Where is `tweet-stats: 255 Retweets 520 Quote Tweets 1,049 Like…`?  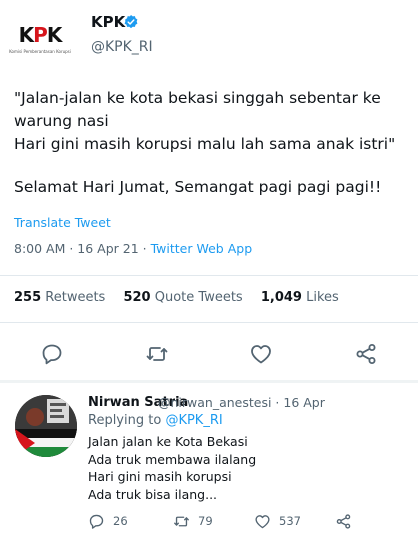 tweet-stats: 255 Retweets 520 Quote Tweets 1,049 Like… is located at coordinates (183, 297).